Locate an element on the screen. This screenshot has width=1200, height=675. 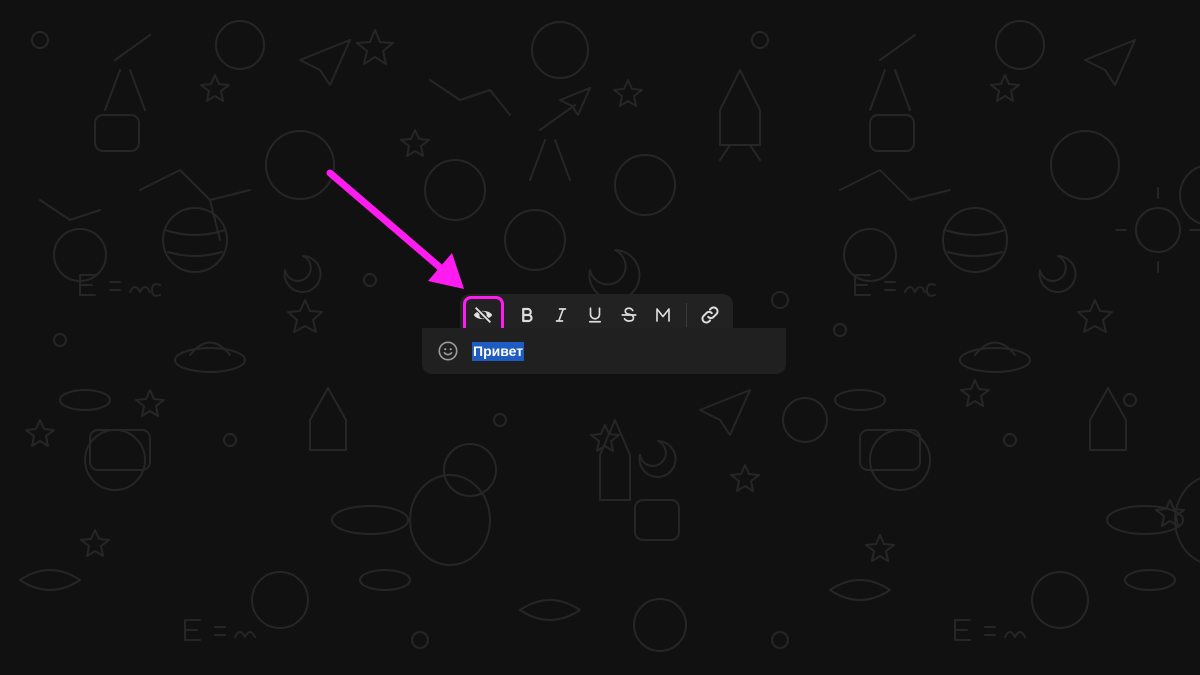
bold-button is located at coordinates (527, 315).